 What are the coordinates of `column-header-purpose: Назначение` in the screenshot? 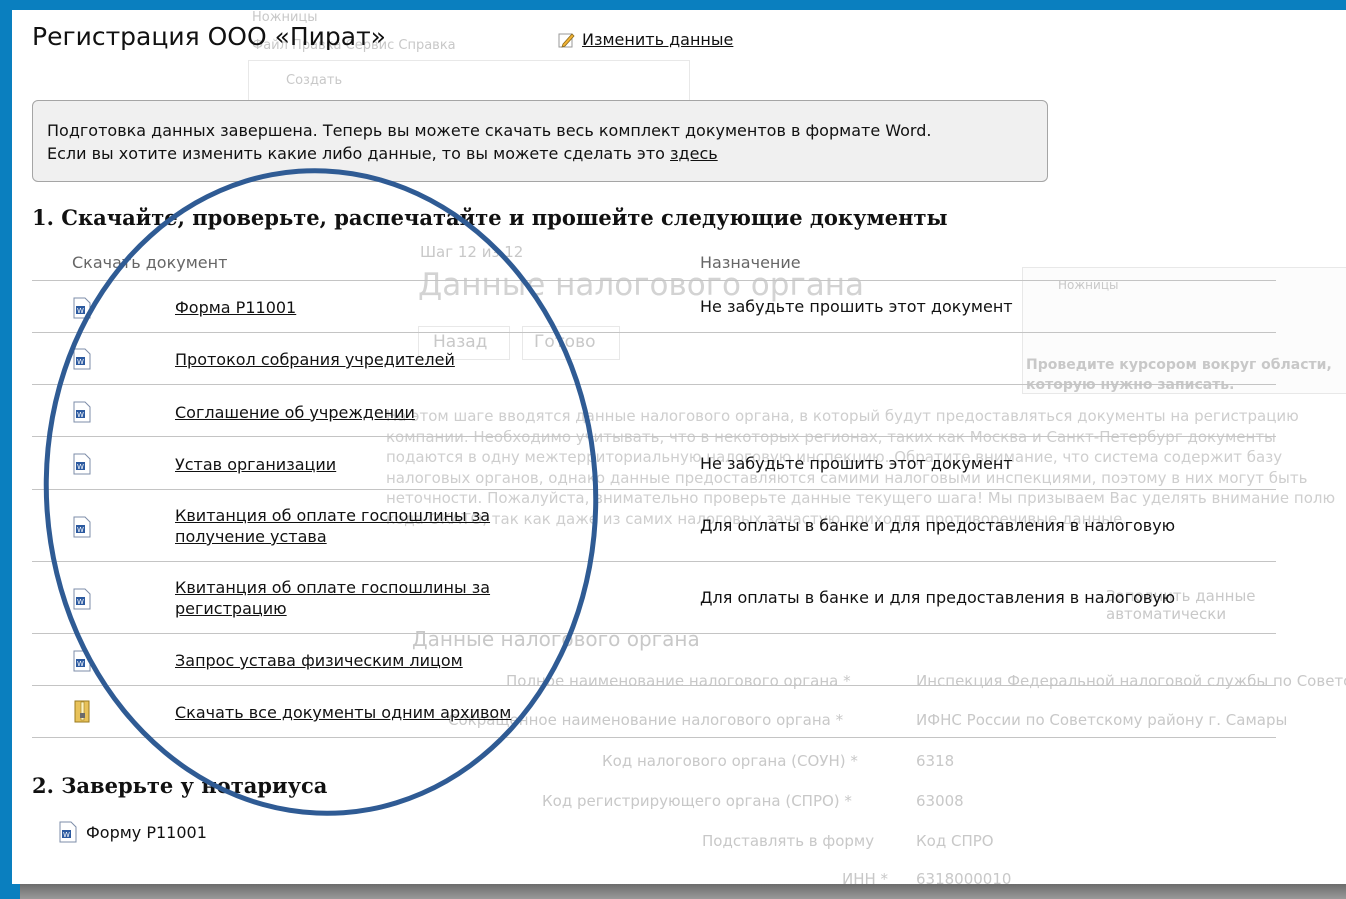 It's located at (750, 262).